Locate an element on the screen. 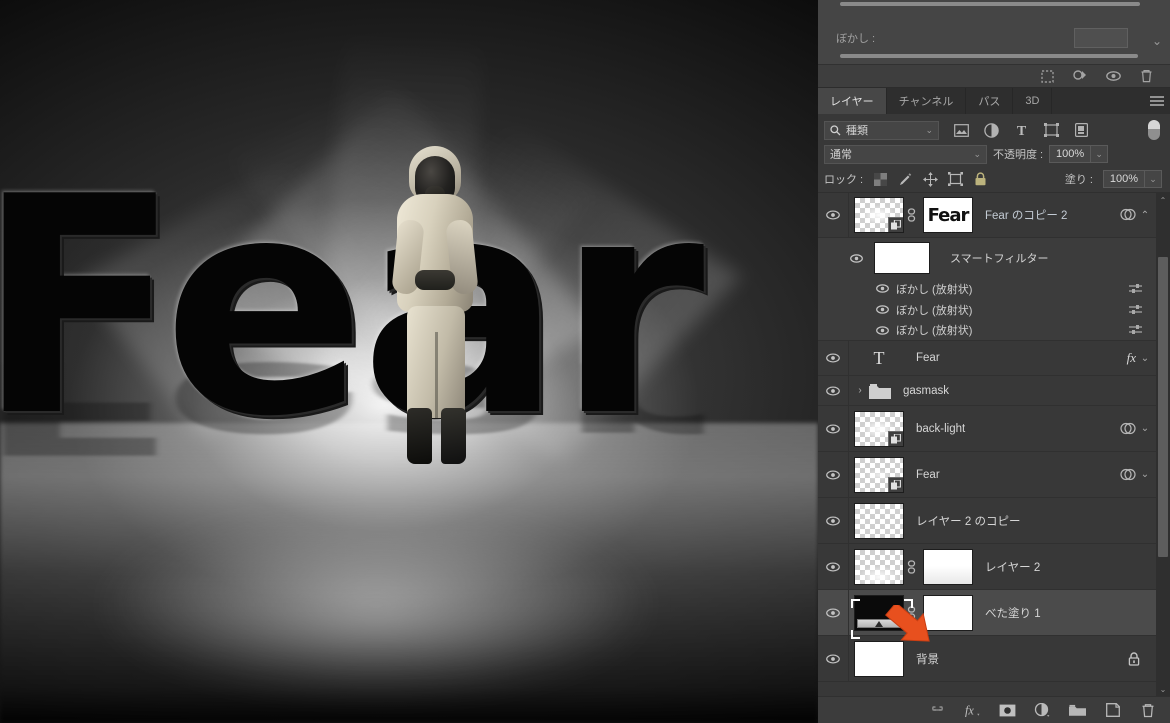  properties-slider-track-top is located at coordinates (990, 4).